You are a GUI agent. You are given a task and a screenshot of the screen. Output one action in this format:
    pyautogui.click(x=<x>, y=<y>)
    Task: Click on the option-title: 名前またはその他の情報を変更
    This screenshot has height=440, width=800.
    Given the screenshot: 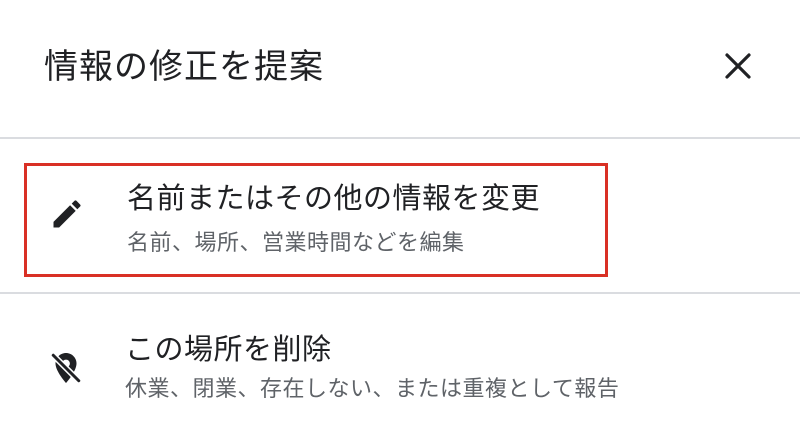 What is the action you would take?
    pyautogui.click(x=334, y=198)
    